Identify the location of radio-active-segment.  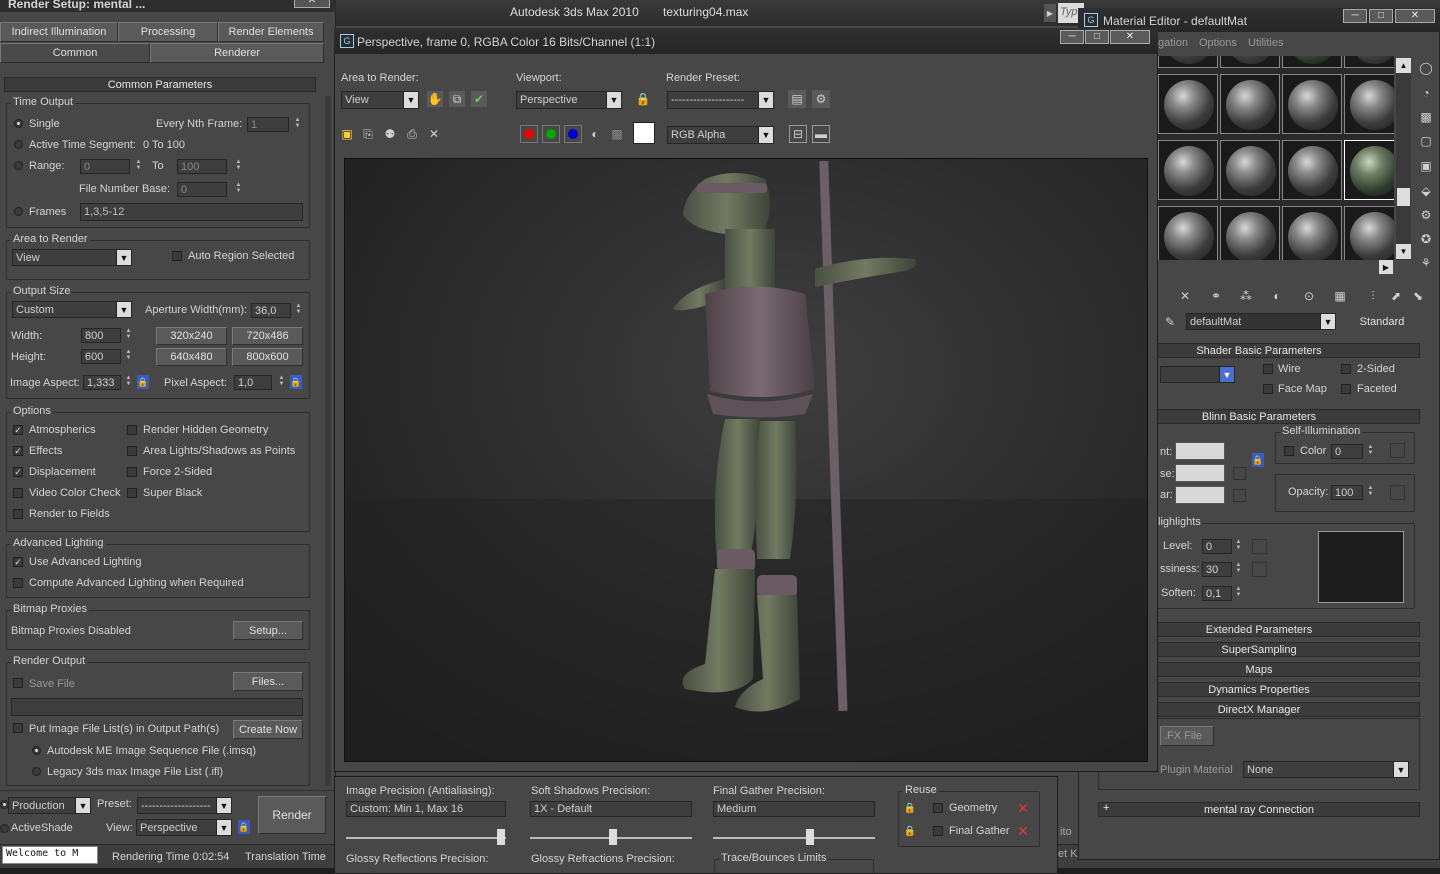
(18, 144).